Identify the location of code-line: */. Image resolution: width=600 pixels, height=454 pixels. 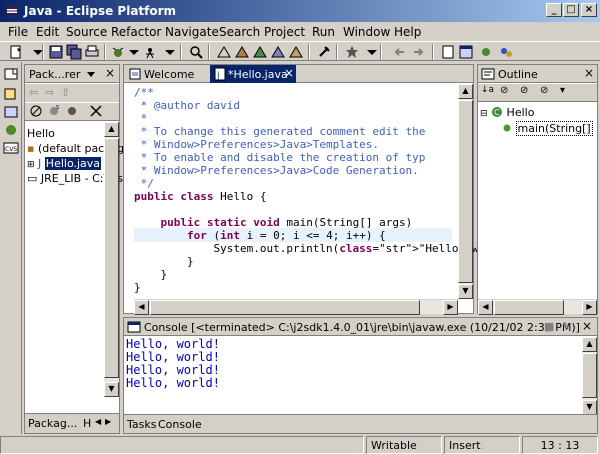
(144, 184).